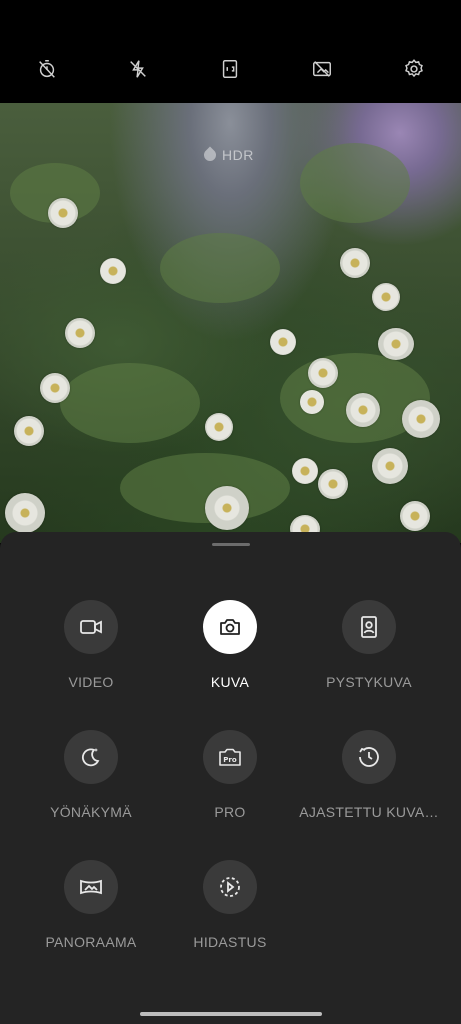 The width and height of the screenshot is (461, 1024). Describe the element at coordinates (231, 1014) in the screenshot. I see `gesture-navigation-bar` at that location.